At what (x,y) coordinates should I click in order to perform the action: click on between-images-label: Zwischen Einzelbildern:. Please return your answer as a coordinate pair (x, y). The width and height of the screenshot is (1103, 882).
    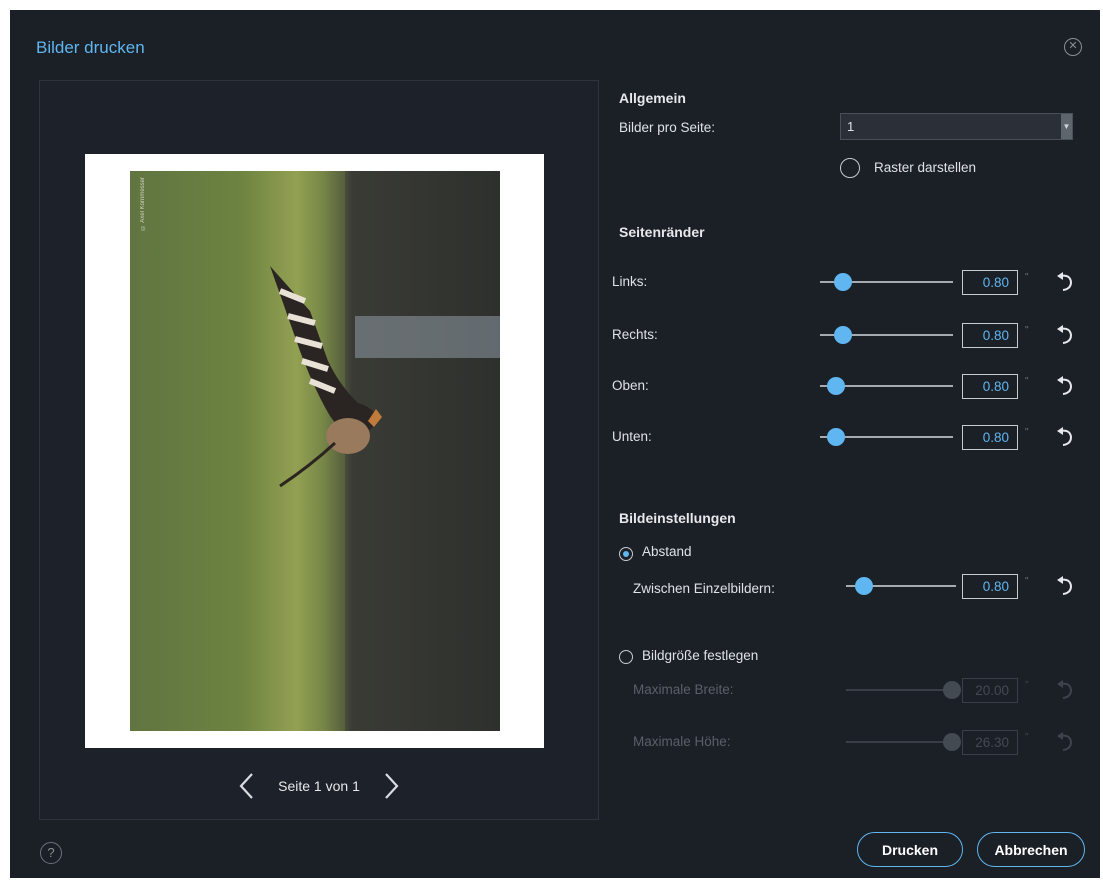
    Looking at the image, I should click on (704, 588).